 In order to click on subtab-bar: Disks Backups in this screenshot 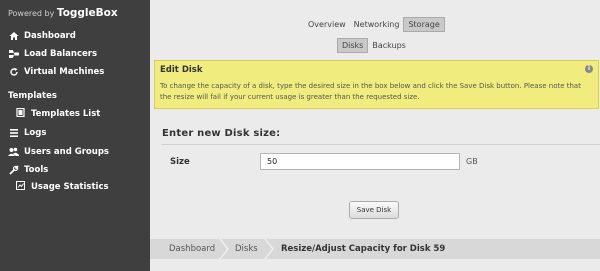, I will do `click(373, 45)`.